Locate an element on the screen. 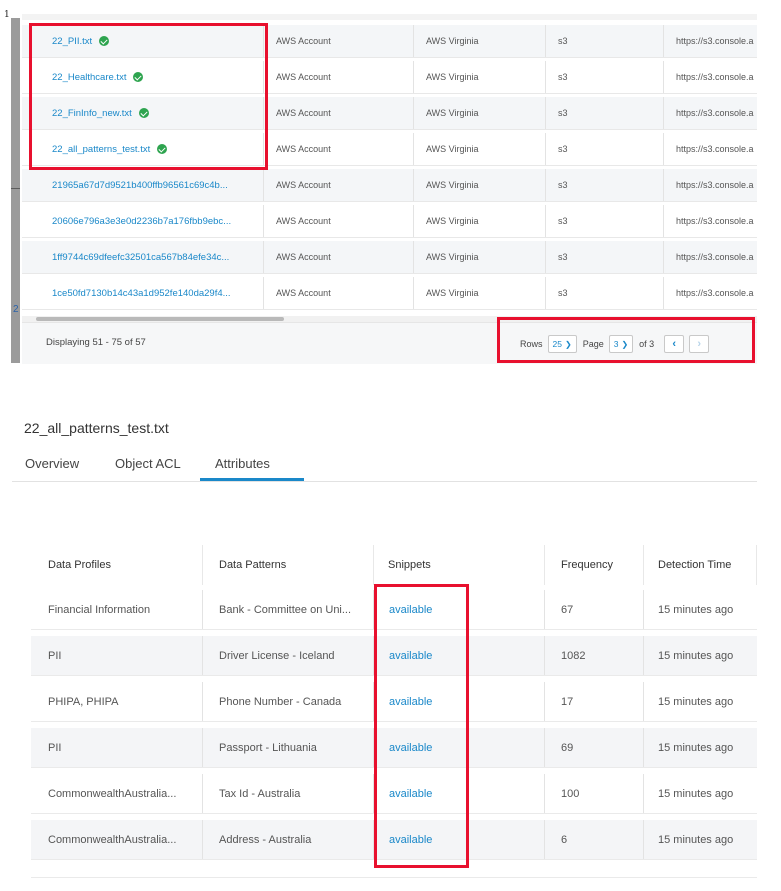  profile-cell: PHIPA, PHIPA is located at coordinates (117, 701).